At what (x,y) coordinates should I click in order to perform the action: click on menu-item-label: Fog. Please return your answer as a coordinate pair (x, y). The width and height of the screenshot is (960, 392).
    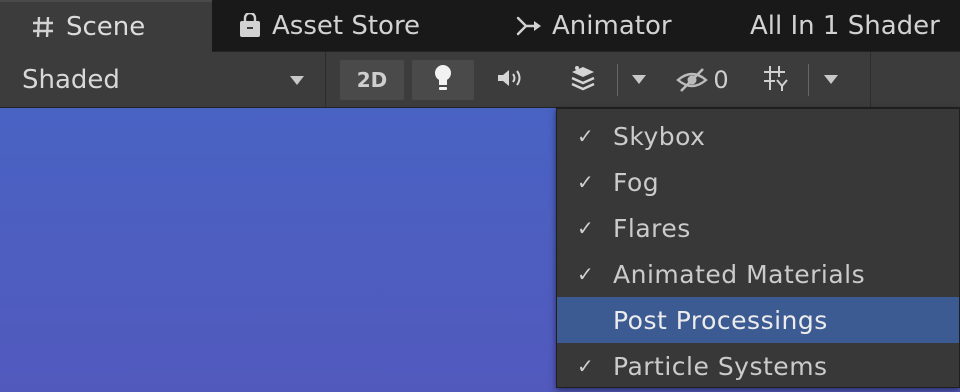
    Looking at the image, I should click on (636, 182).